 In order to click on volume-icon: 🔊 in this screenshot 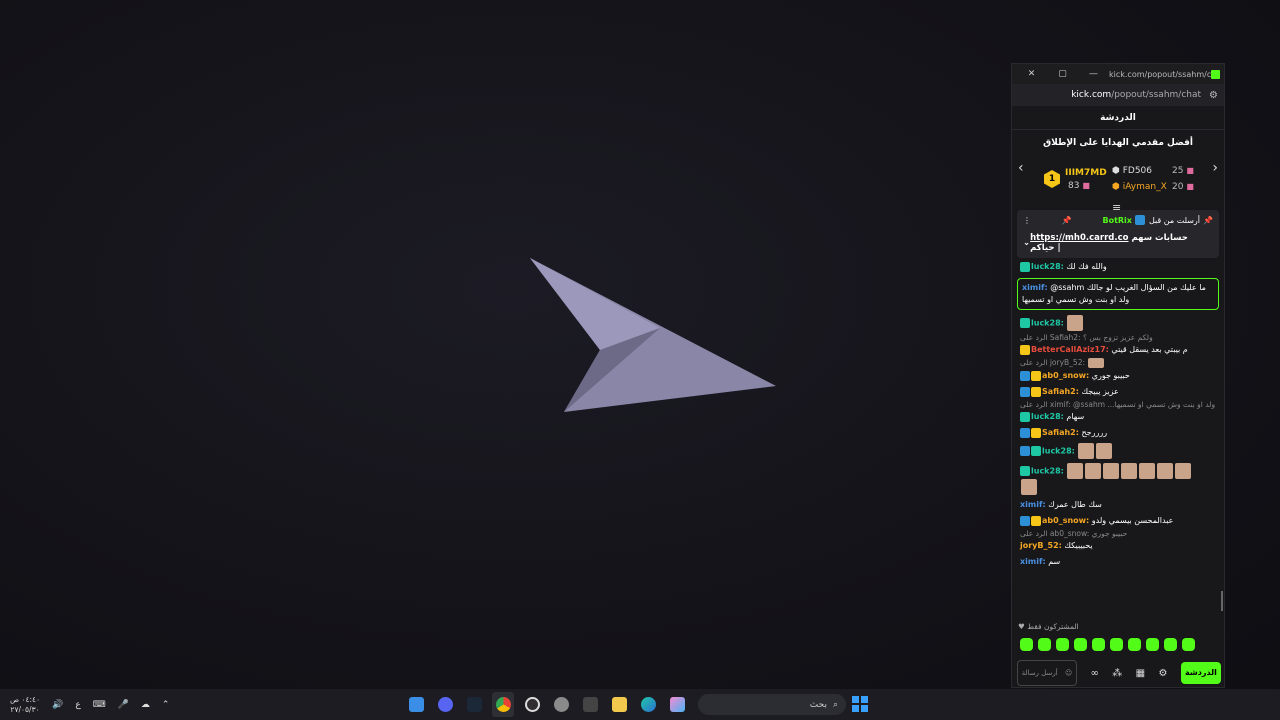, I will do `click(57, 705)`.